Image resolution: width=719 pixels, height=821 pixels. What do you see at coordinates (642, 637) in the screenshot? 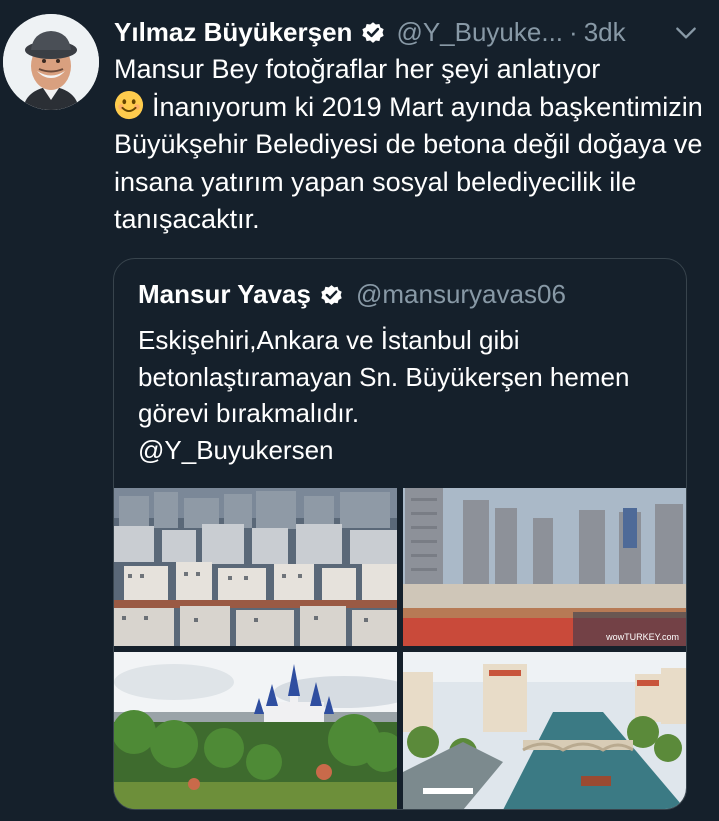
I see `photo-watermark: wowTURKEY.com` at bounding box center [642, 637].